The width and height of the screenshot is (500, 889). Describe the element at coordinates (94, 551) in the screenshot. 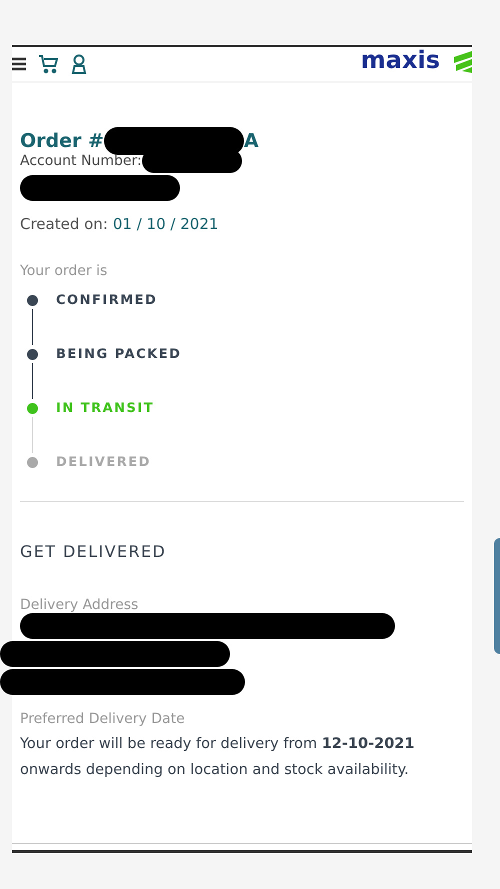

I see `section-heading: GET DELIVERED` at that location.